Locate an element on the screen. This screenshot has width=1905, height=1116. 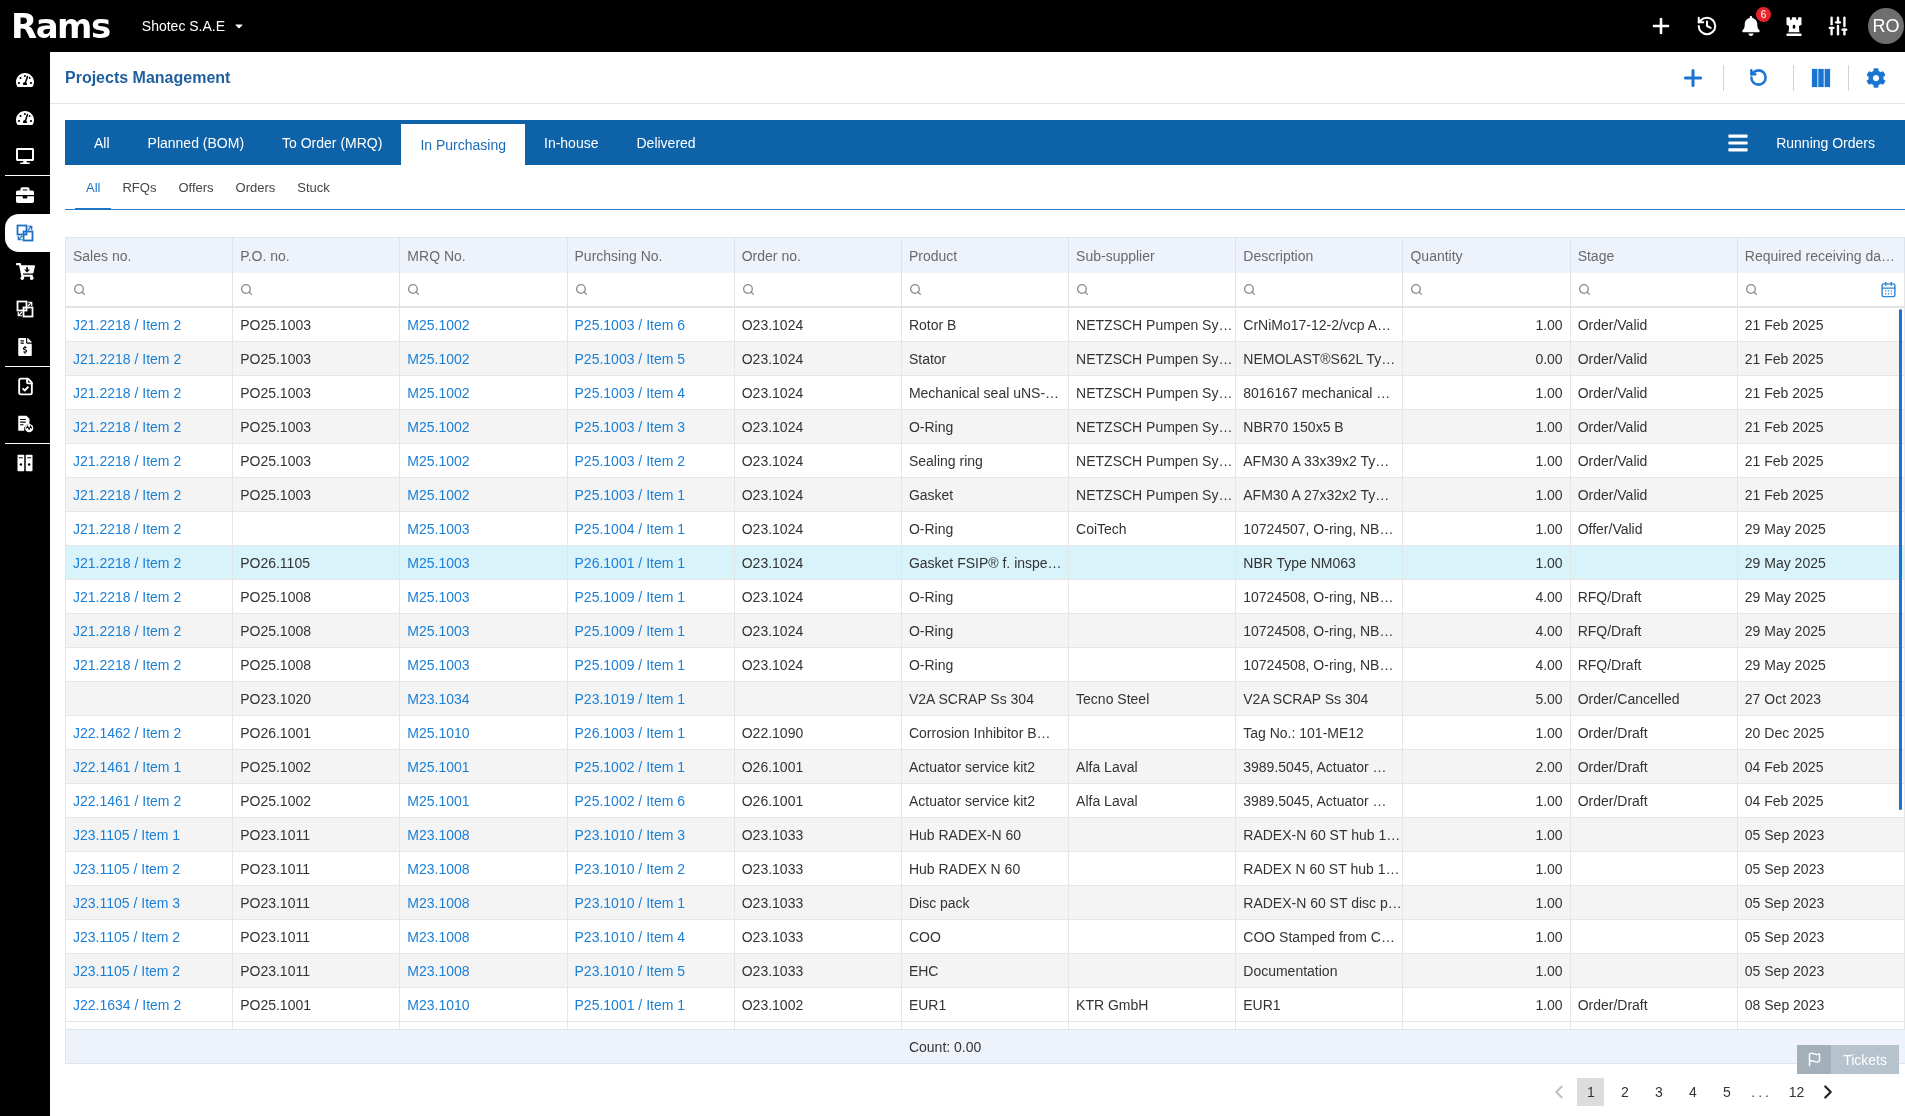
table-row: J21.2218 / Item 2 M25.1003 P25.1004 / Item 1 O23.1024 O-Ring CoiTech 10724507, O-ring, NB… 1.00 Offer/Valid 29 May 2025 is located at coordinates (985, 529).